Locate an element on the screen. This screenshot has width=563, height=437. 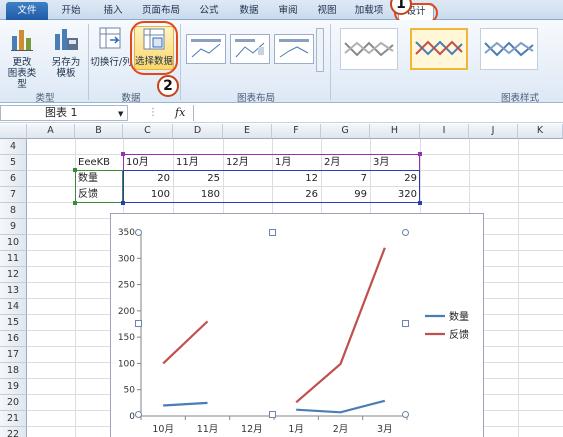
tab-review: 审阅 is located at coordinates (288, 11).